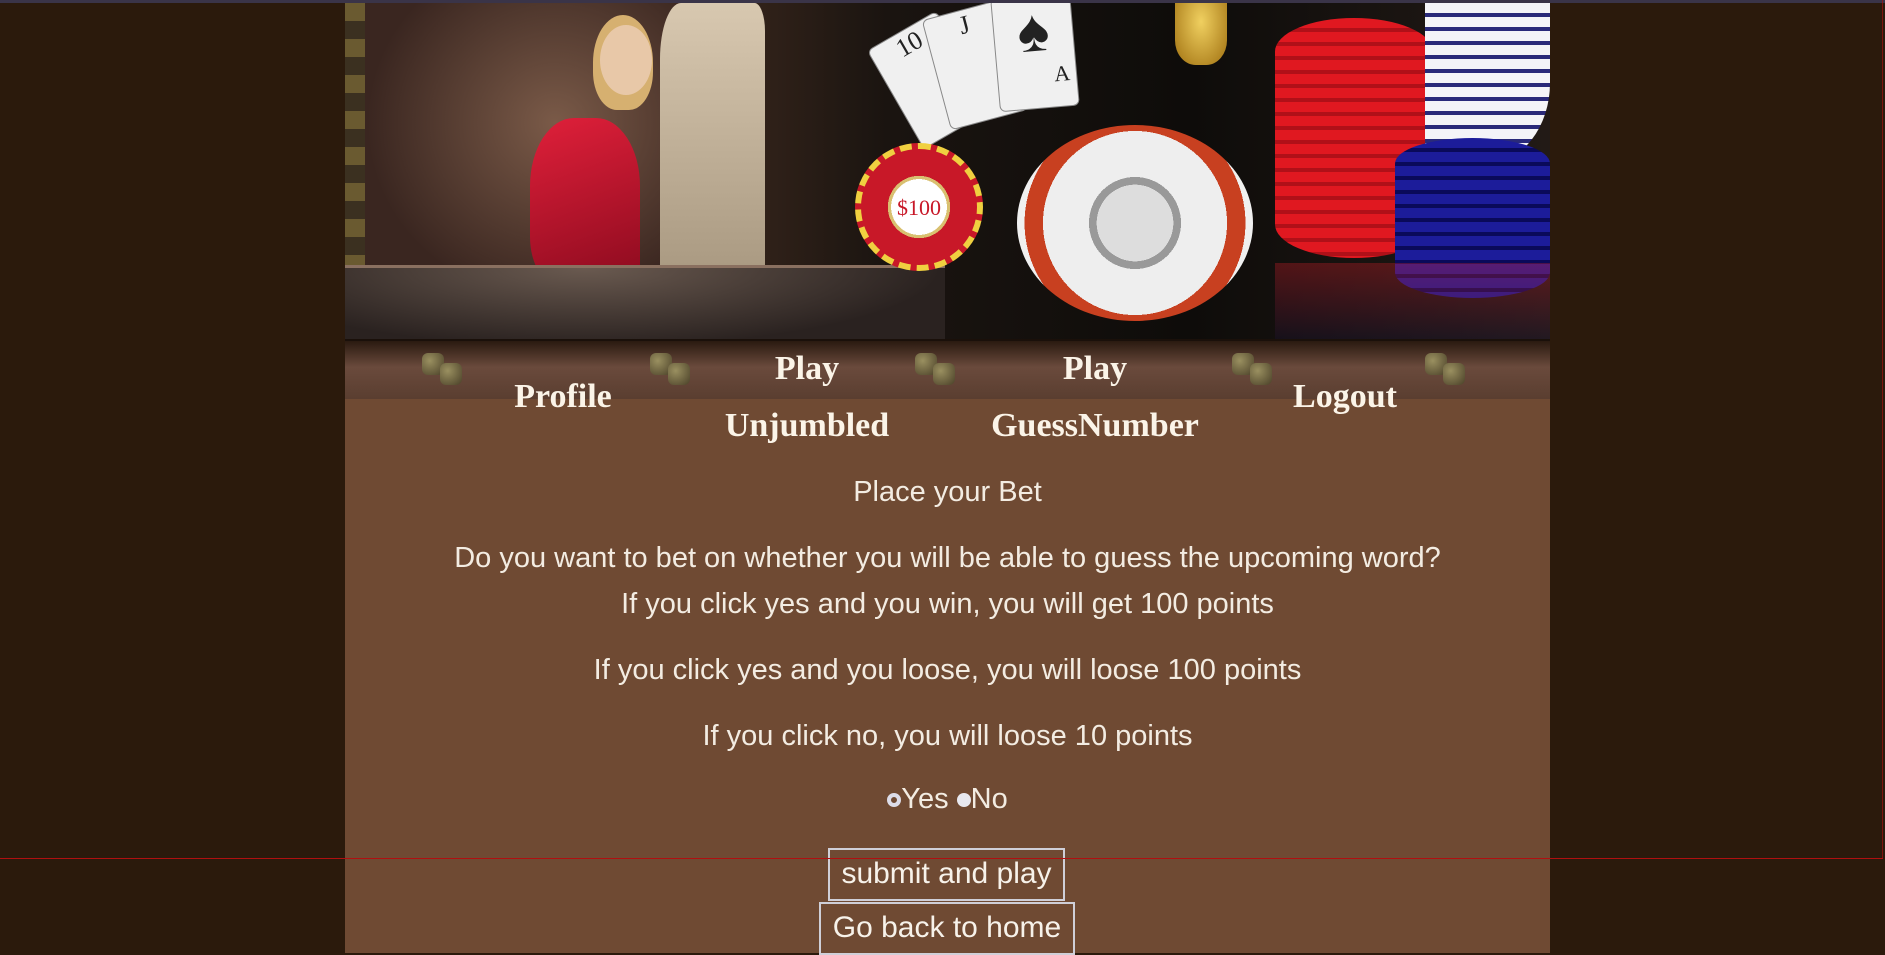  I want to click on nav-logout-label: Logout, so click(1345, 396).